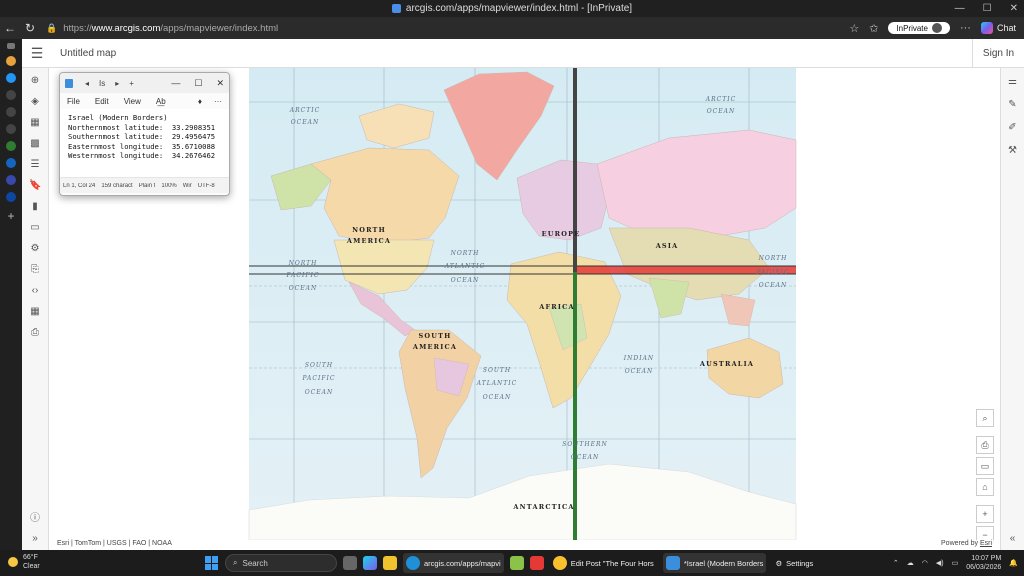 The width and height of the screenshot is (1024, 576). Describe the element at coordinates (390, 563) in the screenshot. I see `file-explorer-icon` at that location.